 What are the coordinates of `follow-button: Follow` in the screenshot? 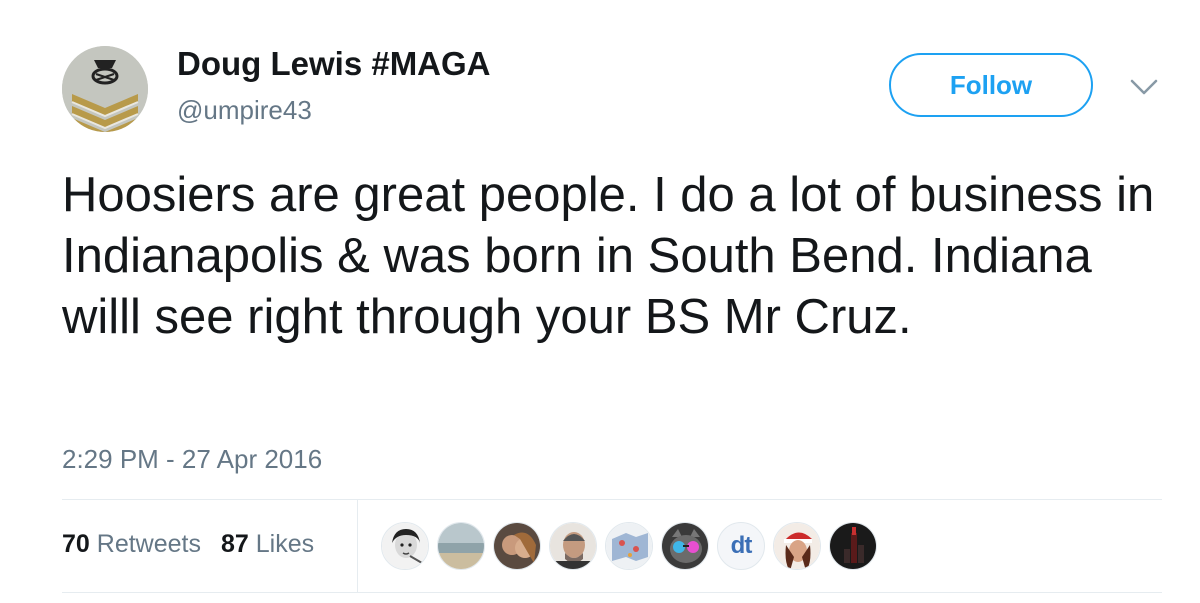 It's located at (991, 85).